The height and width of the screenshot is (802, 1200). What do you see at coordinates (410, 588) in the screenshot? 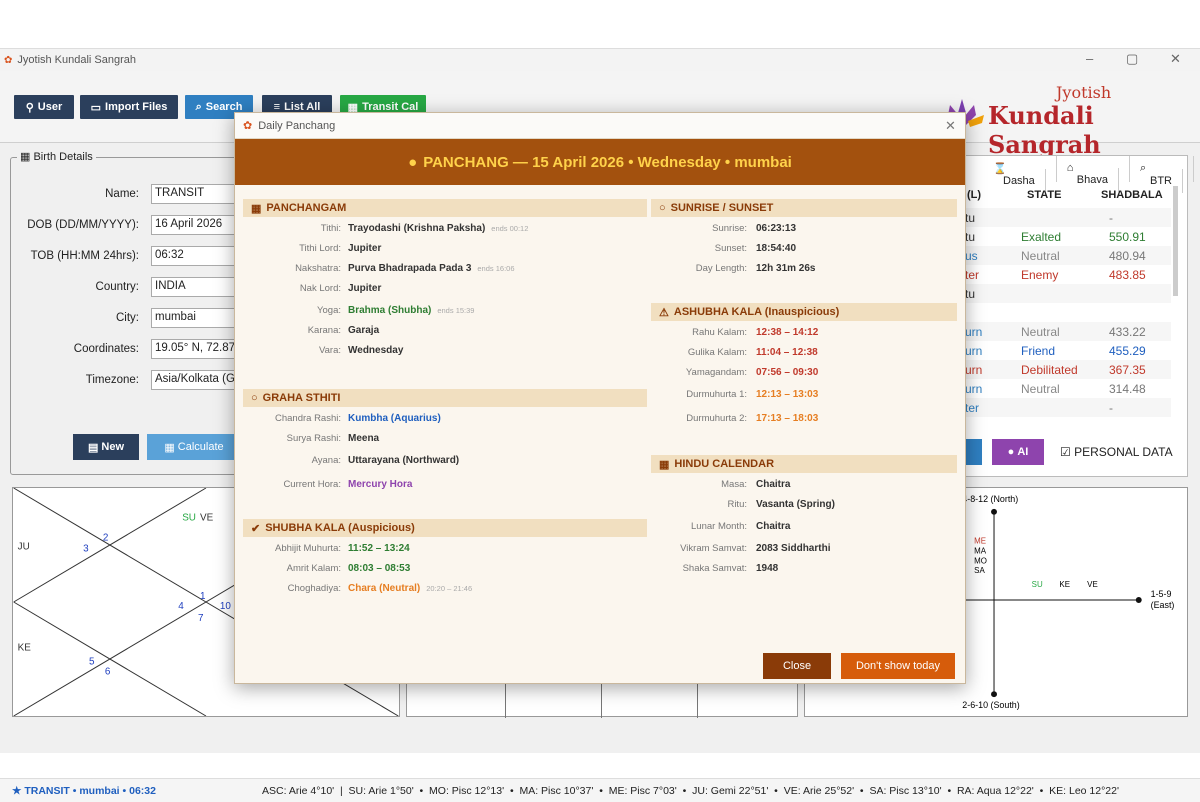
I see `kv-value: Chara (Neutral) 20:20 – 21:46` at bounding box center [410, 588].